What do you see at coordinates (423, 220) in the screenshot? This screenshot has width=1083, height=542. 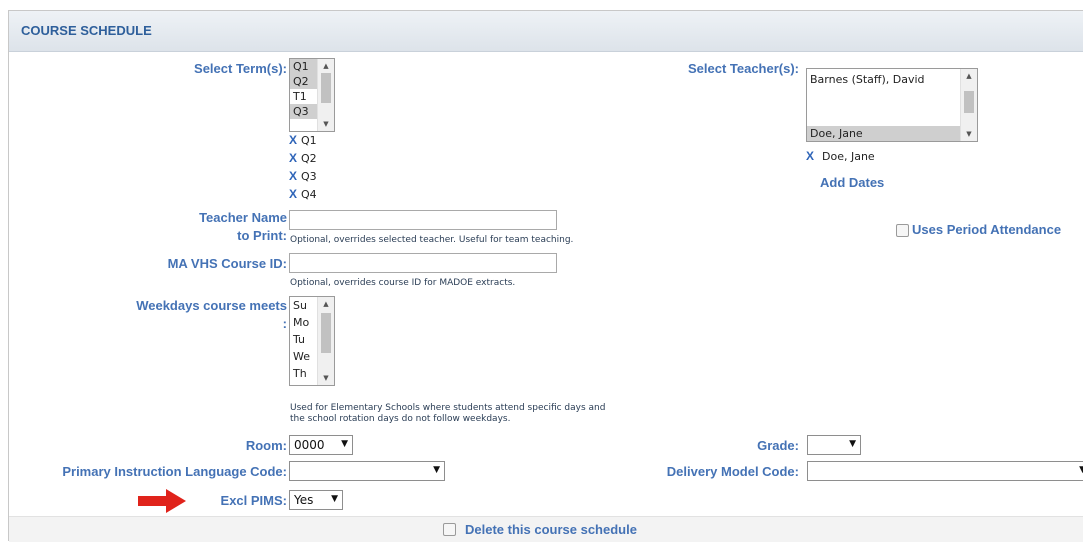 I see `teacher-name-input` at bounding box center [423, 220].